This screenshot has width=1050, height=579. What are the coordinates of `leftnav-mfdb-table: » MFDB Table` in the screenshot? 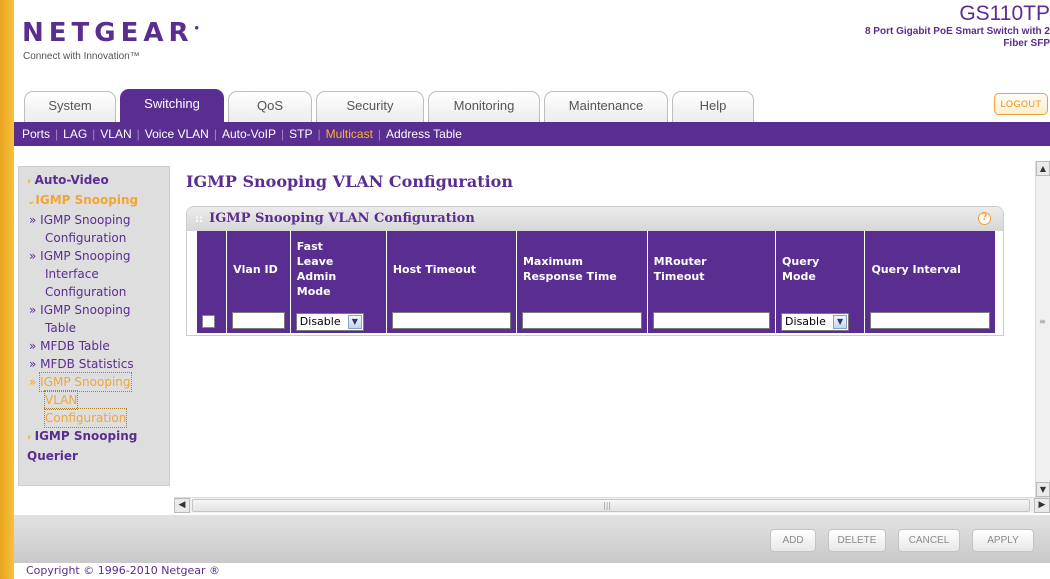 It's located at (94, 346).